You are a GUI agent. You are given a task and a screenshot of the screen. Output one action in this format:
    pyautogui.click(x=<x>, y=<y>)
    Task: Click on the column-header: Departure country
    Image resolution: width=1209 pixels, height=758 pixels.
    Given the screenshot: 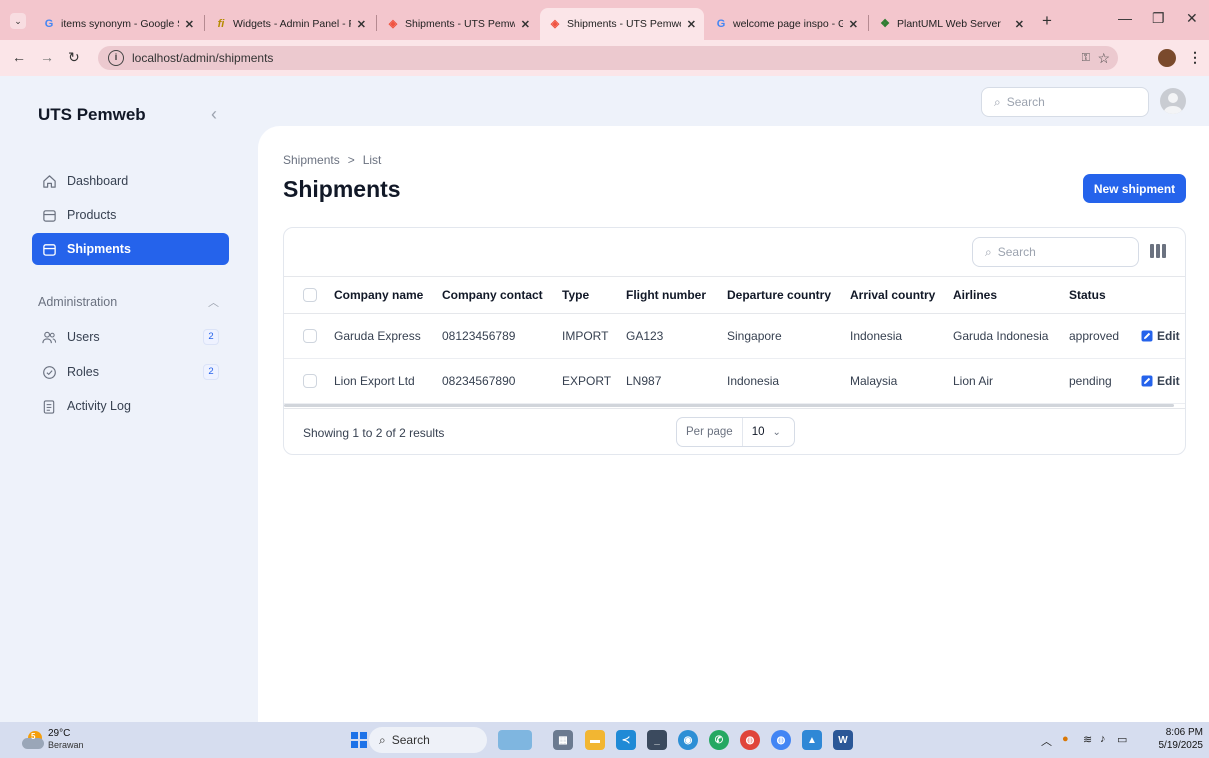 What is the action you would take?
    pyautogui.click(x=779, y=295)
    